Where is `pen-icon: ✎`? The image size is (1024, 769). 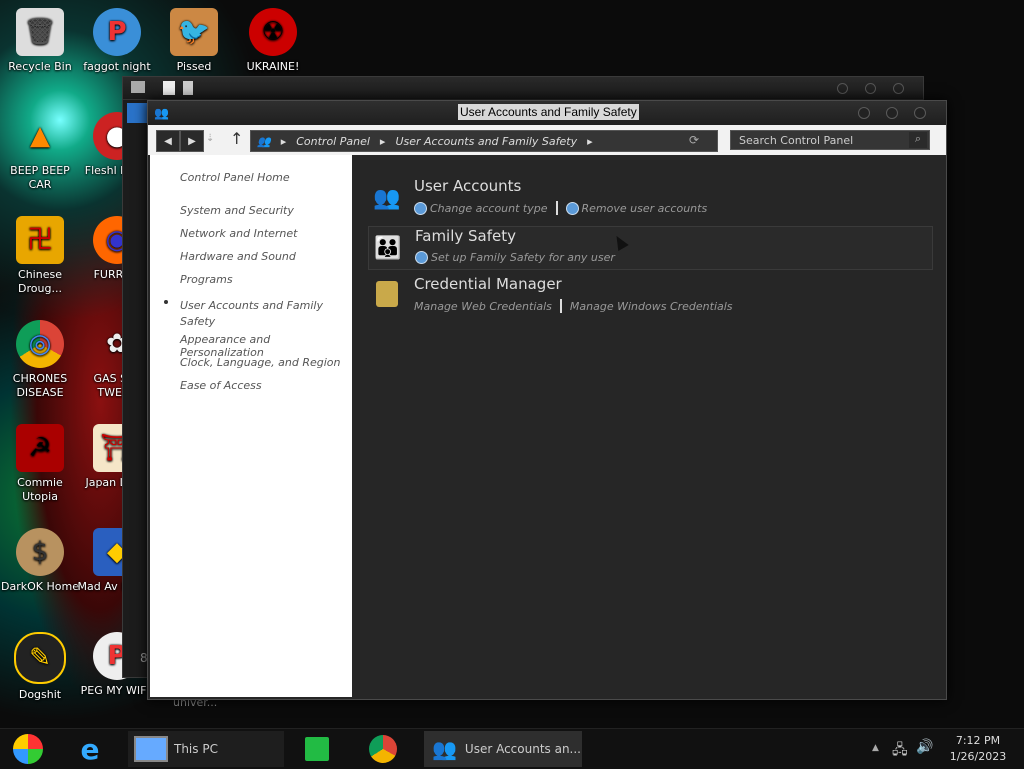
pen-icon: ✎ is located at coordinates (40, 658).